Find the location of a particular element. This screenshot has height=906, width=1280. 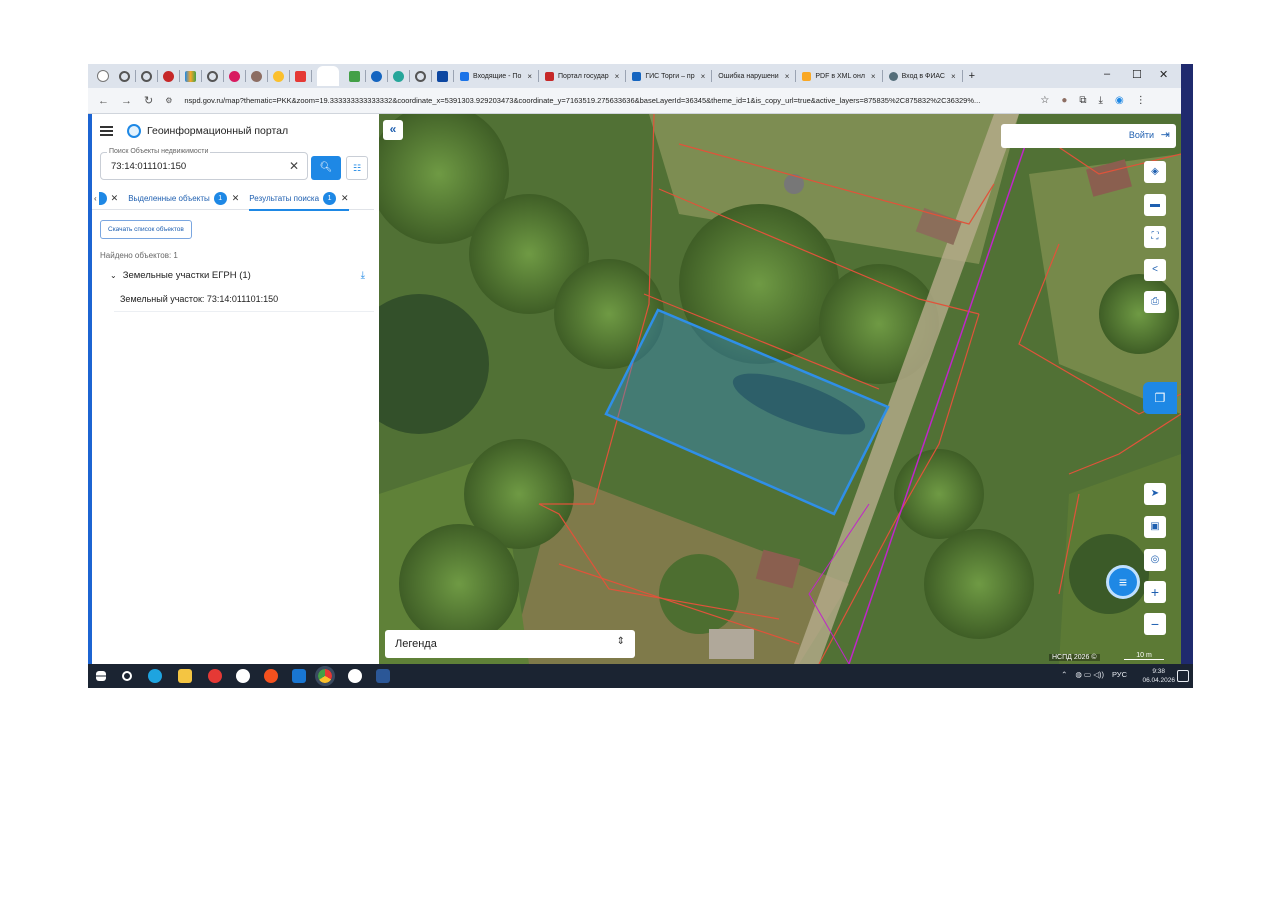

tab-search-icon is located at coordinates (103, 76).